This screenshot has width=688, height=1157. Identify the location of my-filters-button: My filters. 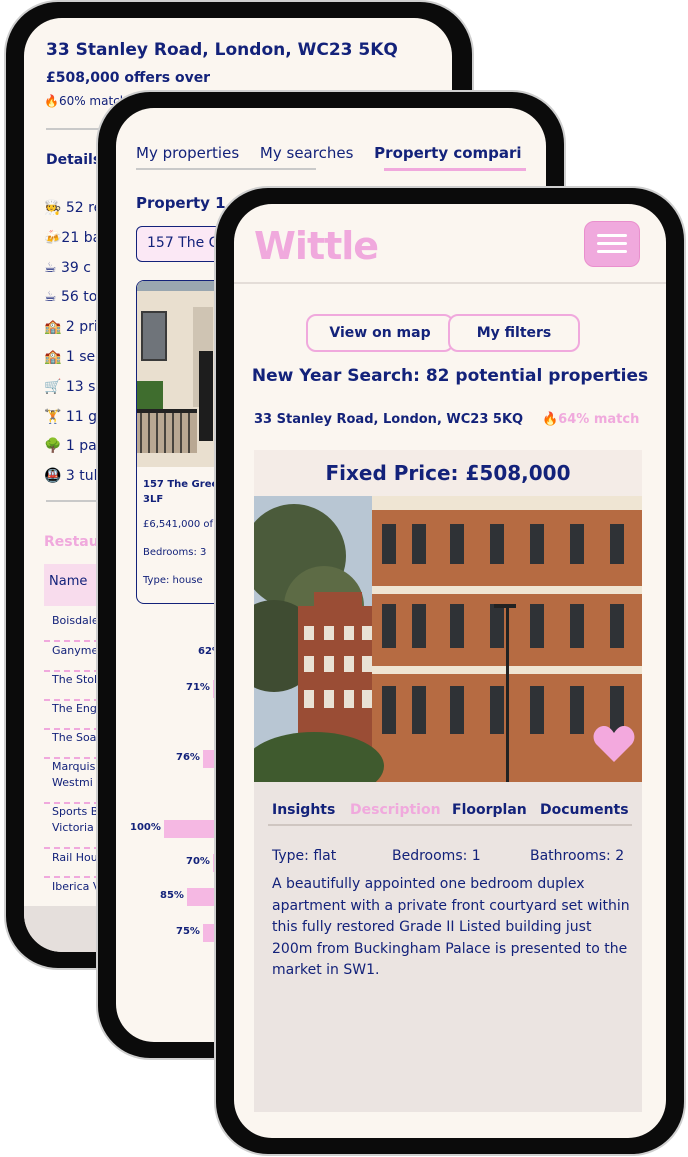
(514, 333).